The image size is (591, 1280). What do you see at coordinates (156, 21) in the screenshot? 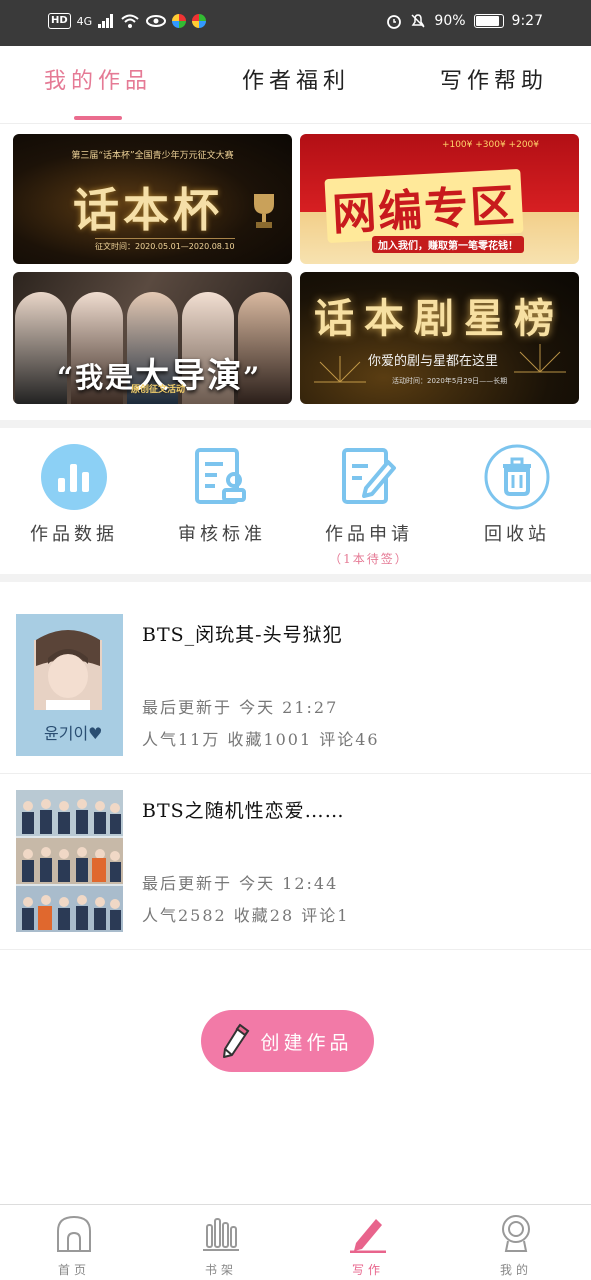
I see `eye-icon` at bounding box center [156, 21].